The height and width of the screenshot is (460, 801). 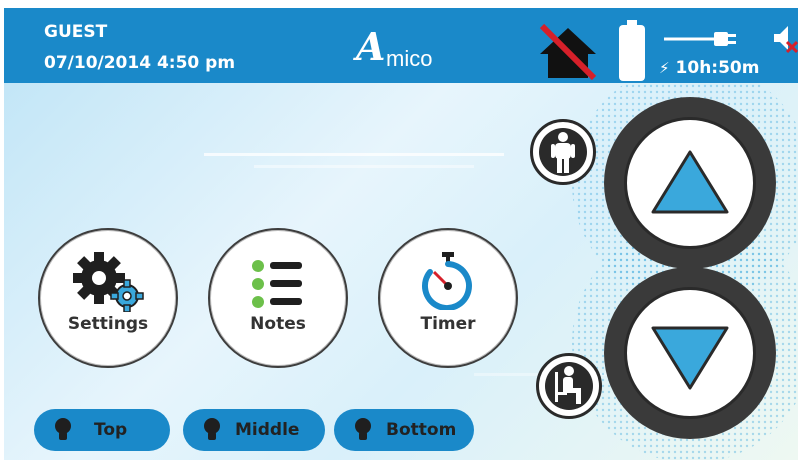 What do you see at coordinates (568, 51) in the screenshot?
I see `home-unavailable-icon` at bounding box center [568, 51].